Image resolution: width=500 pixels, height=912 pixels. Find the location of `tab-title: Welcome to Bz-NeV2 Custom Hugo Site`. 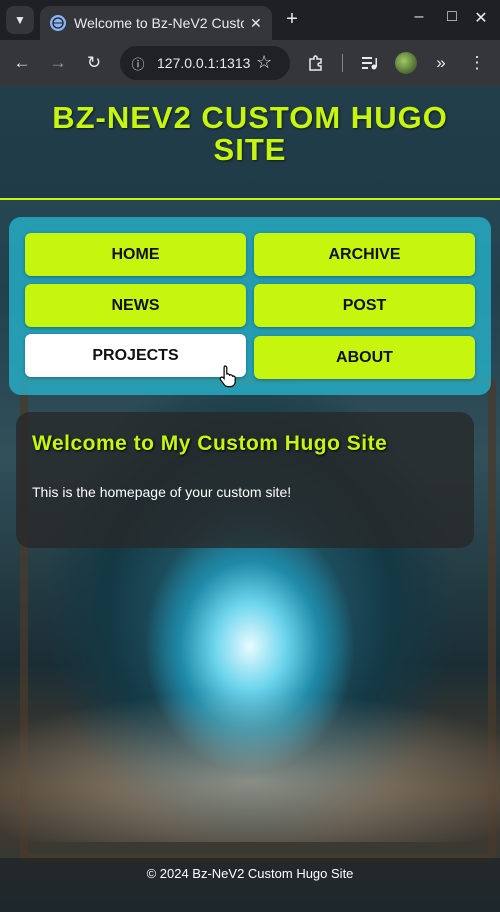

tab-title: Welcome to Bz-NeV2 Custom Hugo Site is located at coordinates (159, 23).